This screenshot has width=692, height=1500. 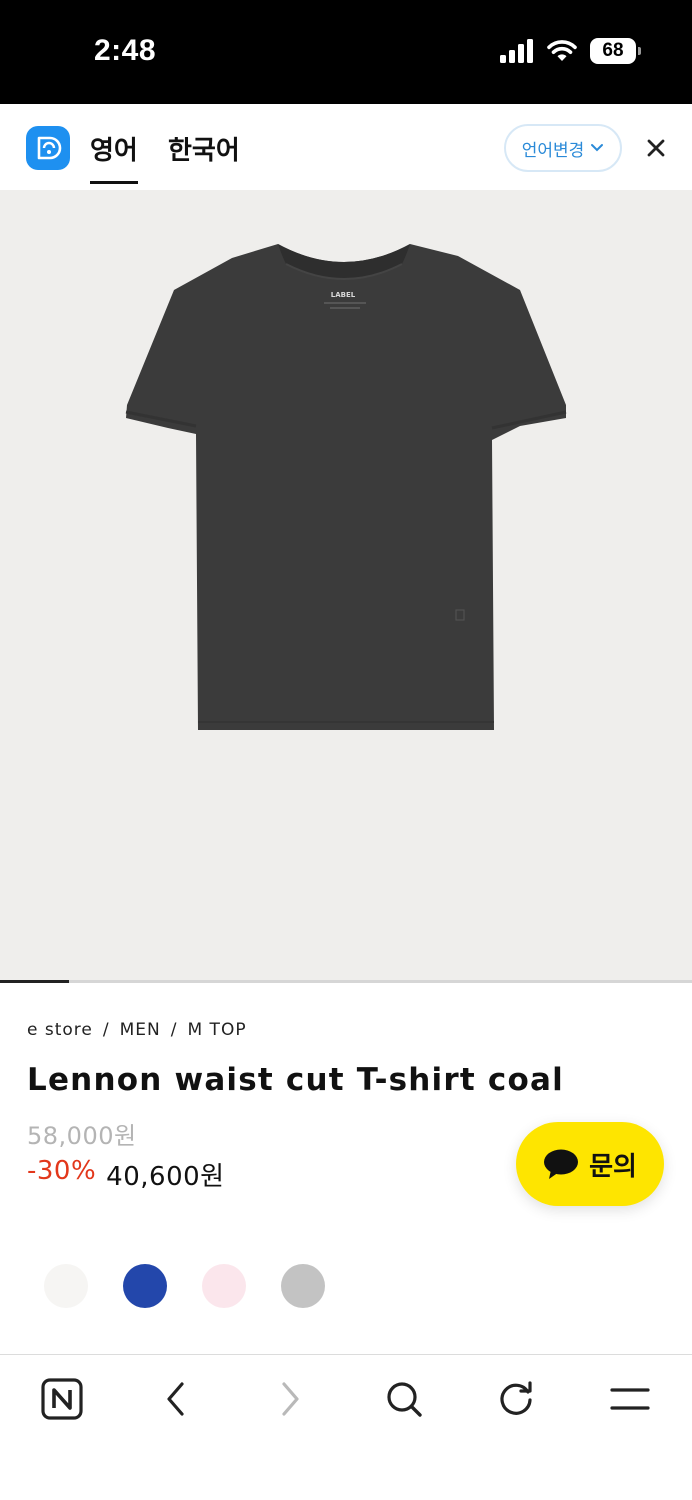 I want to click on back-icon, so click(x=175, y=1399).